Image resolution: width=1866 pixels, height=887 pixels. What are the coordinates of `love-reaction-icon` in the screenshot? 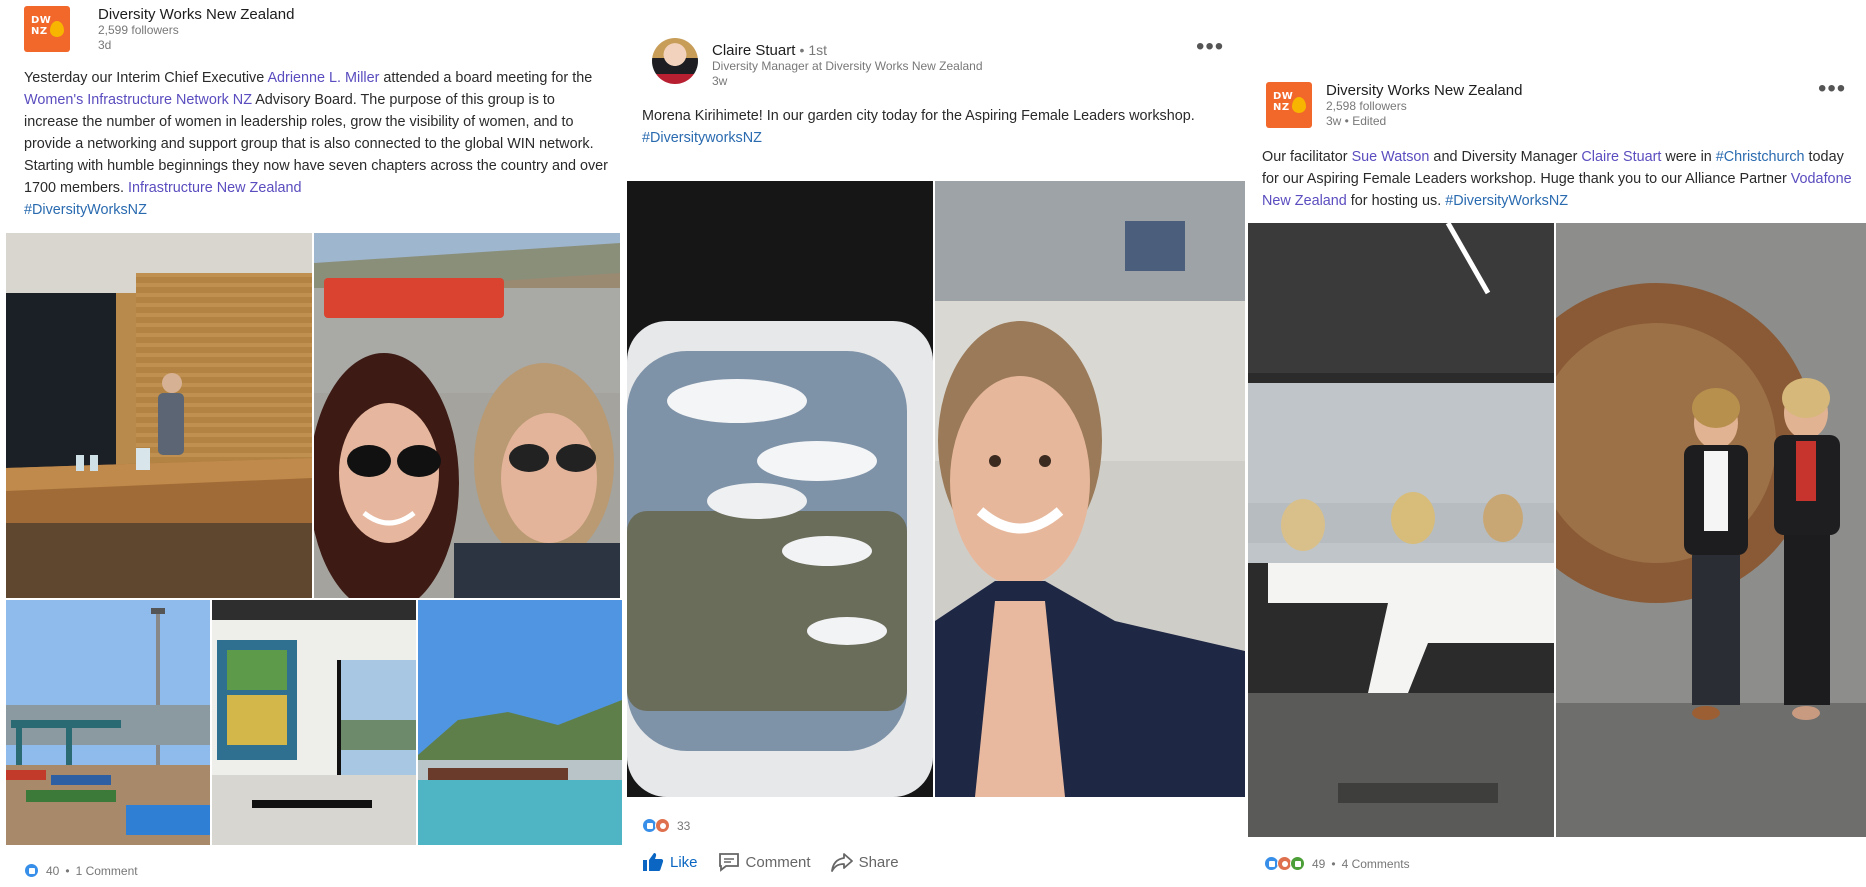 It's located at (662, 825).